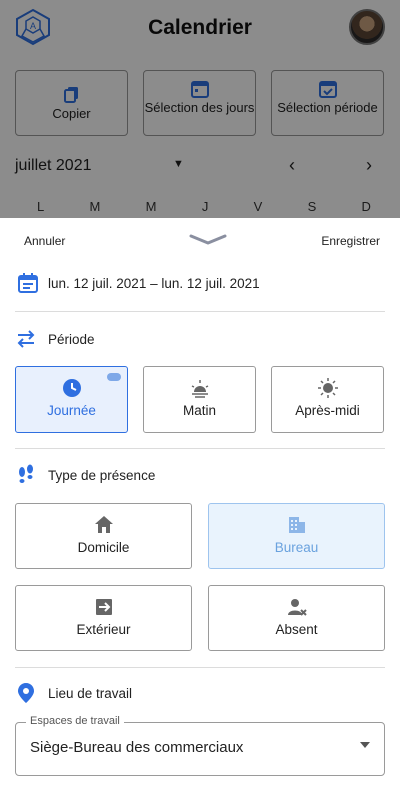  Describe the element at coordinates (199, 389) in the screenshot. I see `sunrise-icon` at that location.